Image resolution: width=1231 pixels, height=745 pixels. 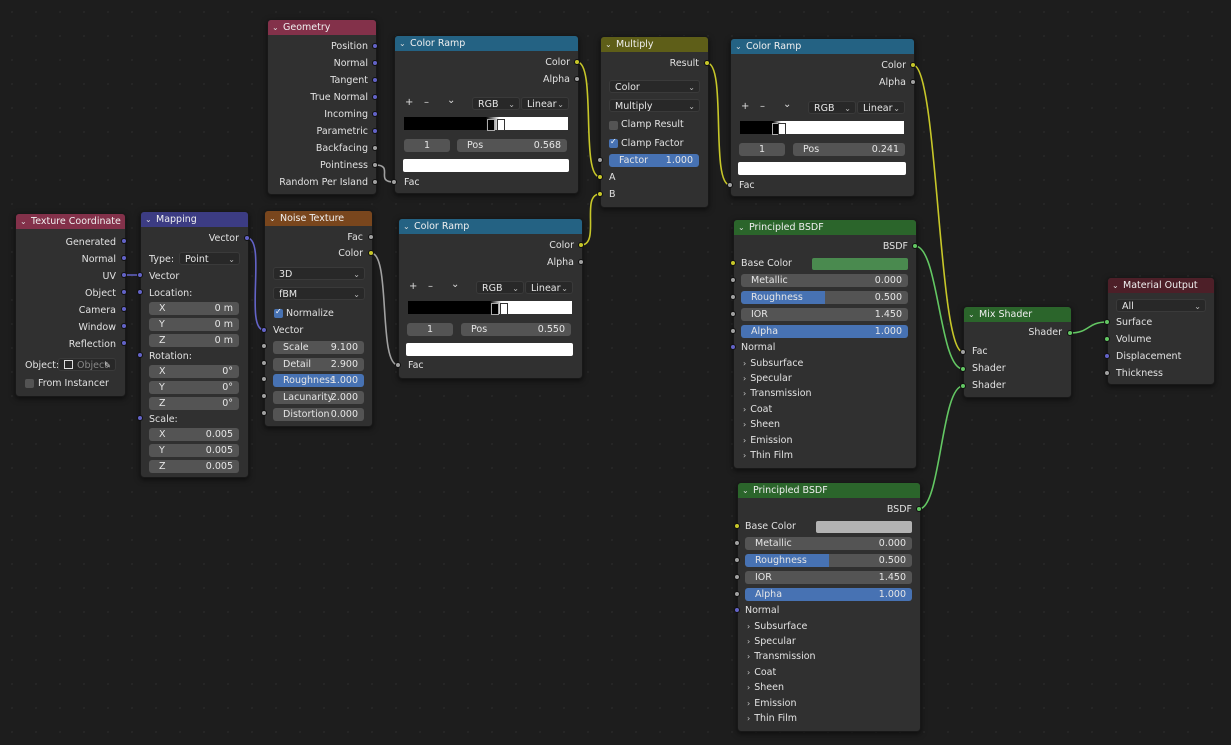 I want to click on socket-scale, so click(x=140, y=418).